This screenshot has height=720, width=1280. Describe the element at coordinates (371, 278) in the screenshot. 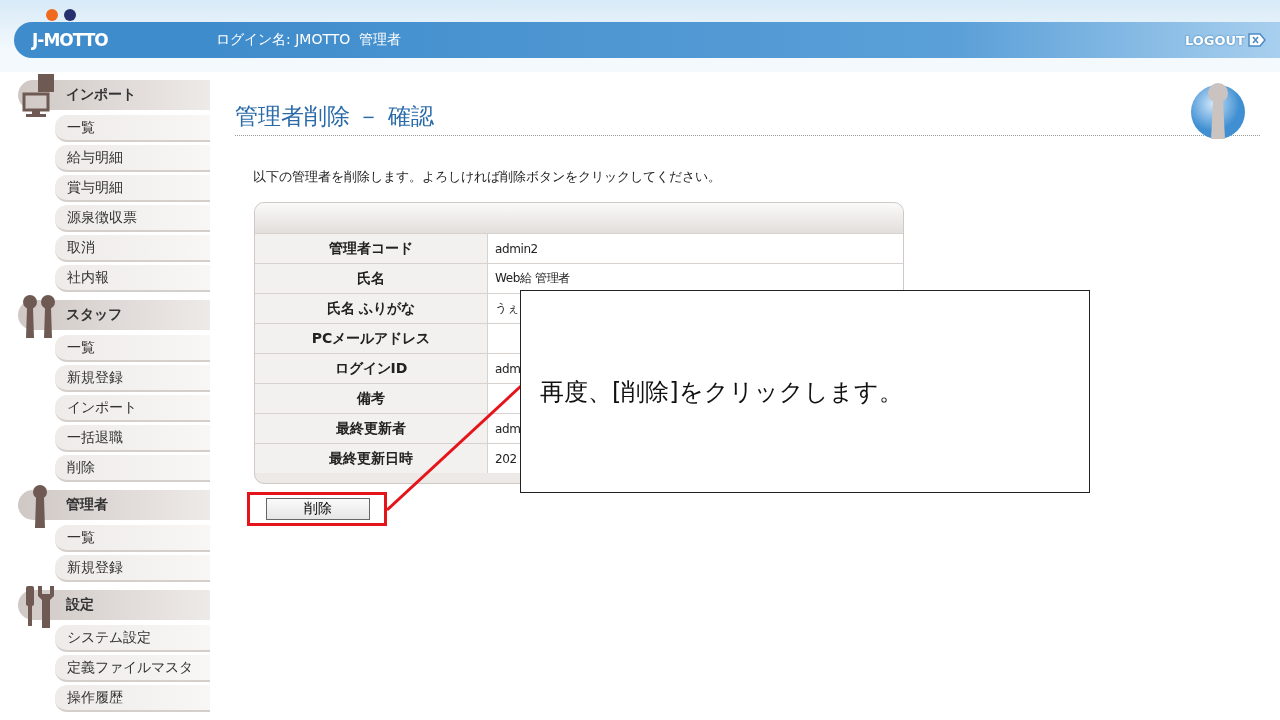

I see `field-label: 氏名` at that location.